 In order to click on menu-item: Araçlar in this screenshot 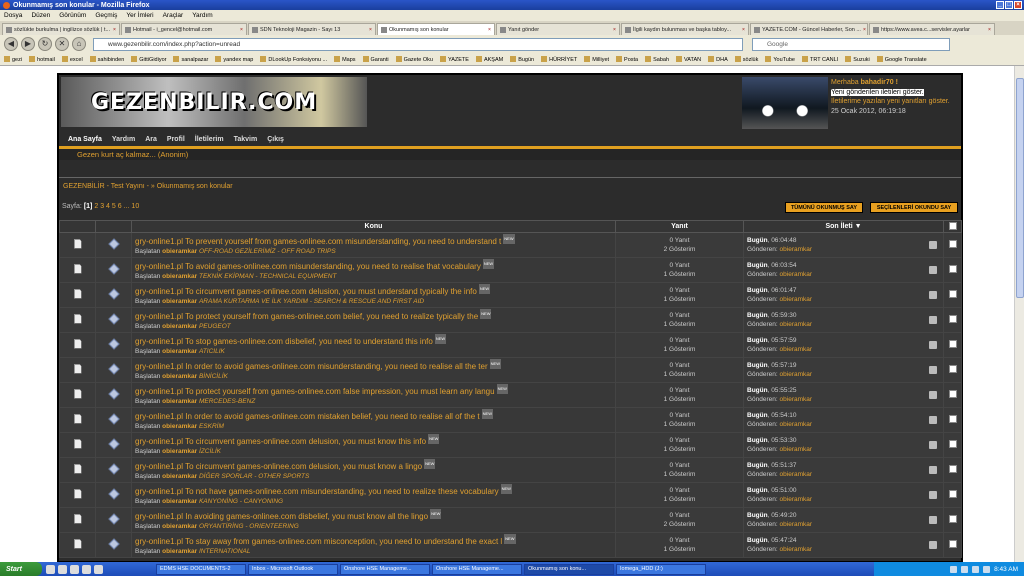, I will do `click(173, 15)`.